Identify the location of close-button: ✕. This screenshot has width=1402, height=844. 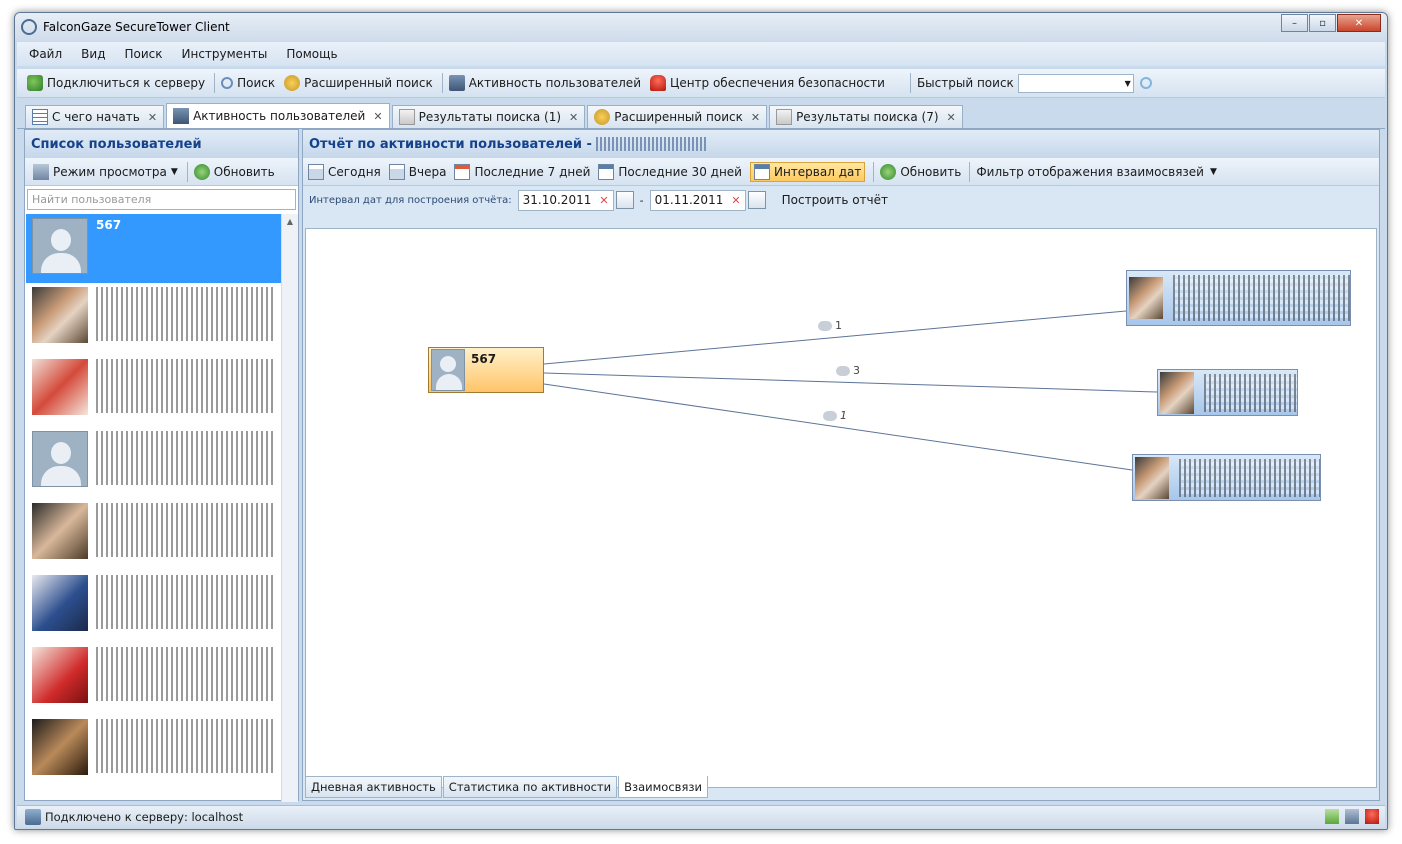
(1359, 23).